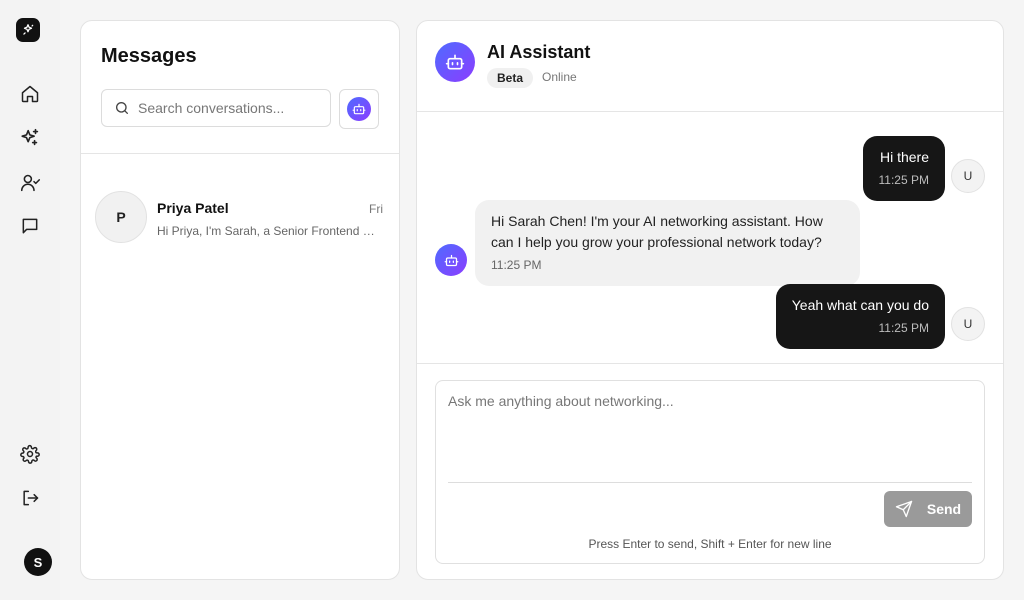 Image resolution: width=1024 pixels, height=600 pixels. I want to click on nav-home, so click(30, 94).